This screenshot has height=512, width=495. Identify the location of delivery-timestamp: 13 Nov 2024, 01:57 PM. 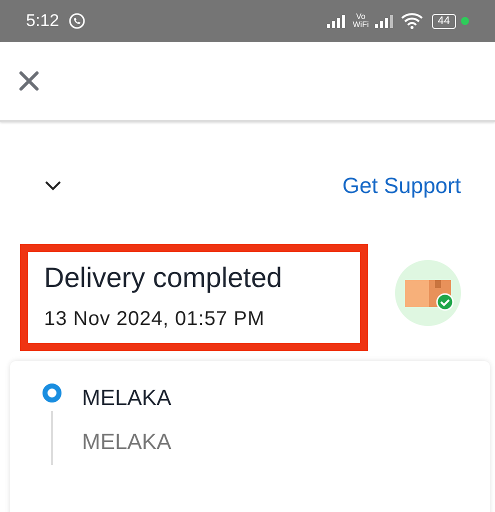
(155, 319).